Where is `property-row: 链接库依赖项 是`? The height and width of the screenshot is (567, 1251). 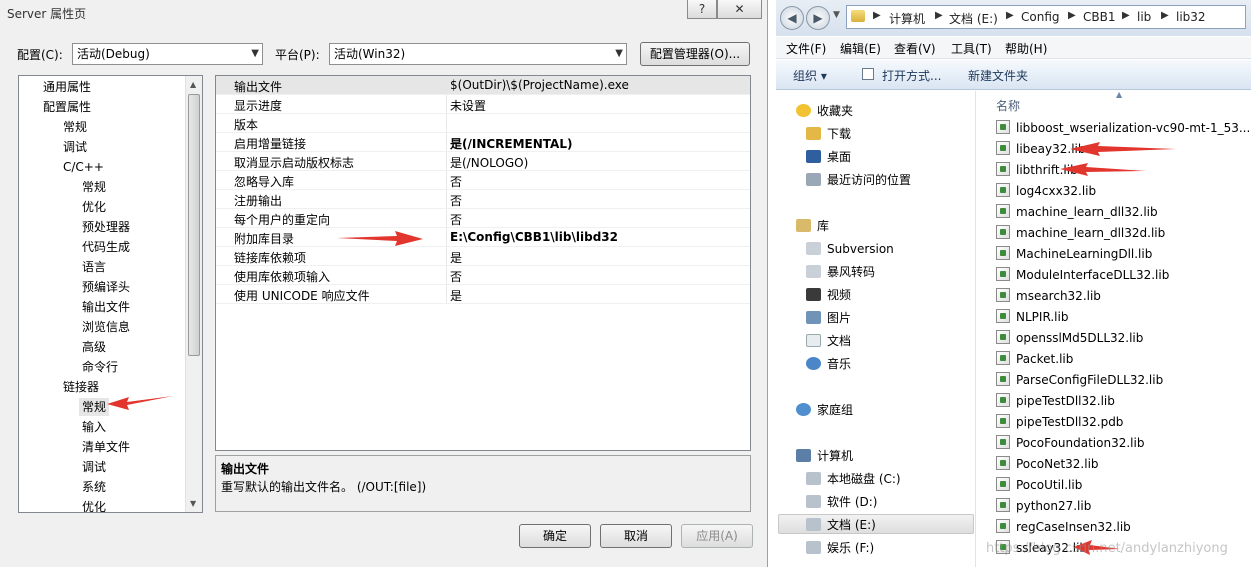
property-row: 链接库依赖项 是 is located at coordinates (483, 256).